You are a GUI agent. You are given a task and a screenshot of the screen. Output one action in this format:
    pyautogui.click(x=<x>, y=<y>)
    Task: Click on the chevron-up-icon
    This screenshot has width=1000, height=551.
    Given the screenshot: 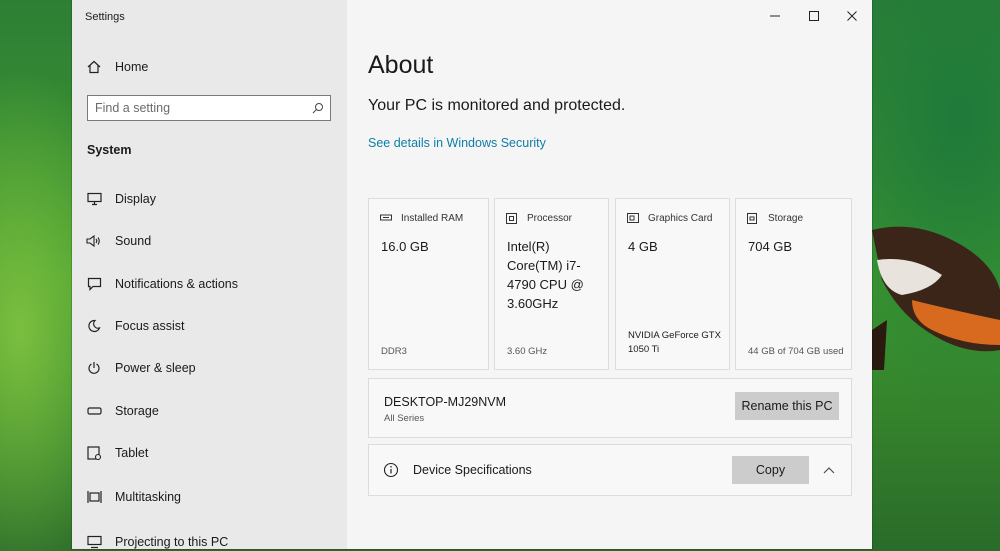 What is the action you would take?
    pyautogui.click(x=829, y=472)
    